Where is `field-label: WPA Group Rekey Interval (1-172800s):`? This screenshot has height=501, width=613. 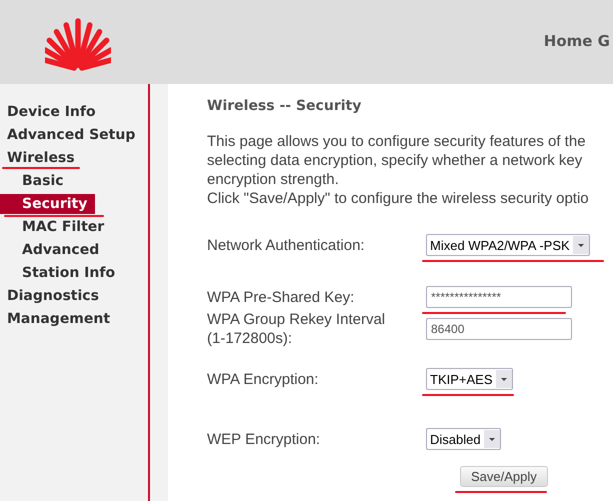
field-label: WPA Group Rekey Interval (1-172800s): is located at coordinates (296, 329).